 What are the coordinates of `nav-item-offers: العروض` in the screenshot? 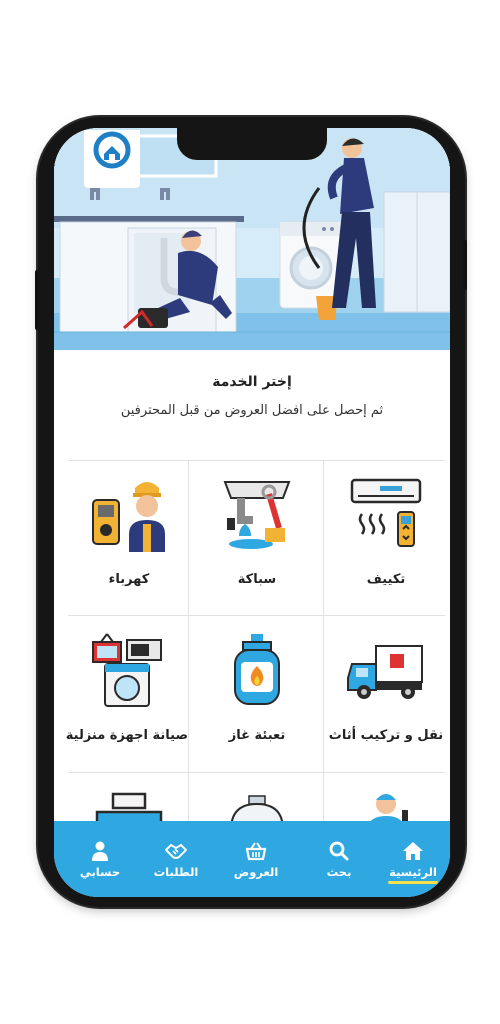 It's located at (256, 859).